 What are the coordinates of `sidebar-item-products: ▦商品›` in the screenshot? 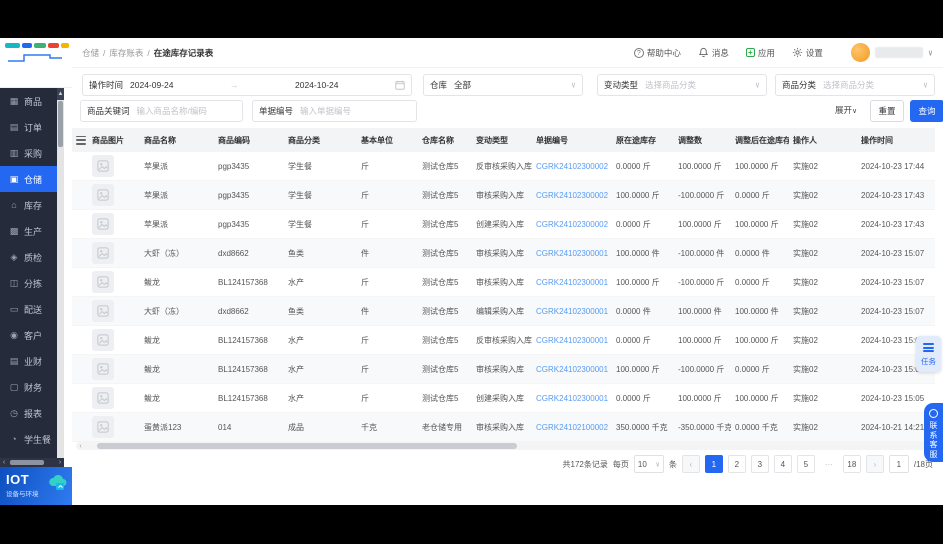 It's located at (32, 101).